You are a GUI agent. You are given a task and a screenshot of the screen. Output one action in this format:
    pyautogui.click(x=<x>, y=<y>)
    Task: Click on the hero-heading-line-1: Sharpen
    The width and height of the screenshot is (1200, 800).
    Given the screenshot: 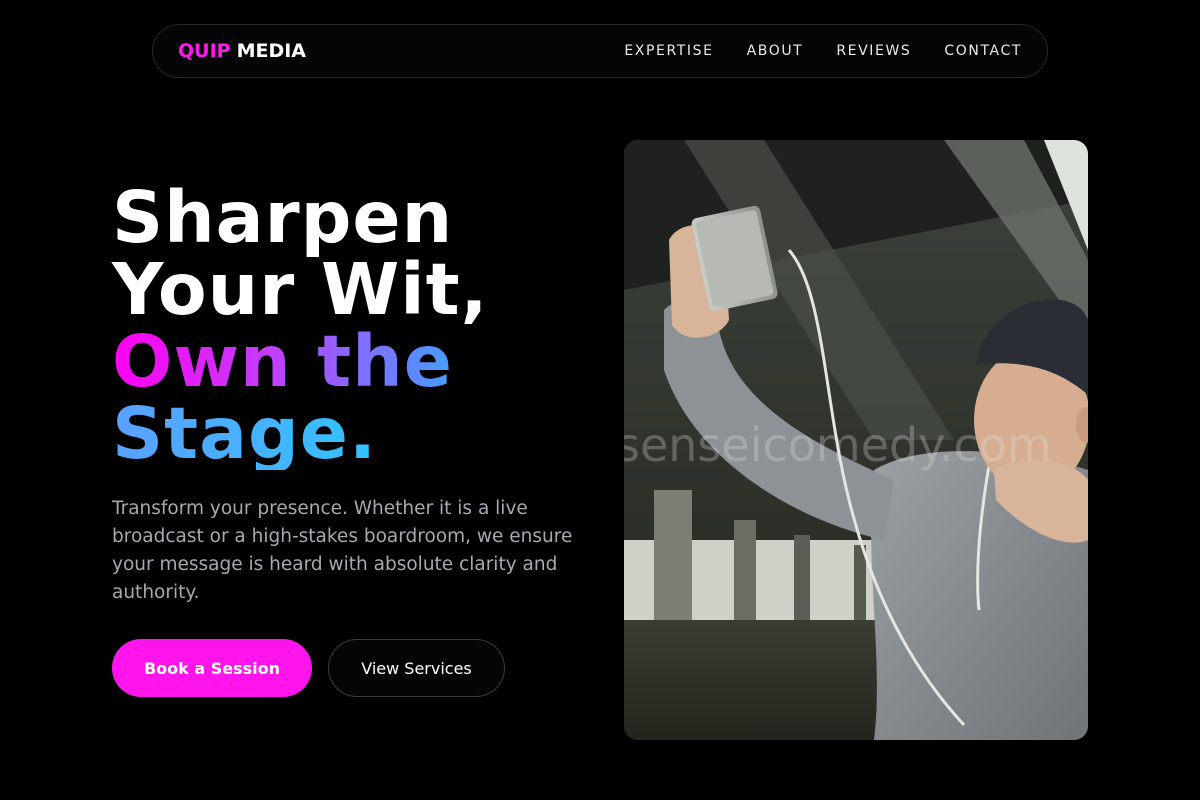 What is the action you would take?
    pyautogui.click(x=283, y=217)
    